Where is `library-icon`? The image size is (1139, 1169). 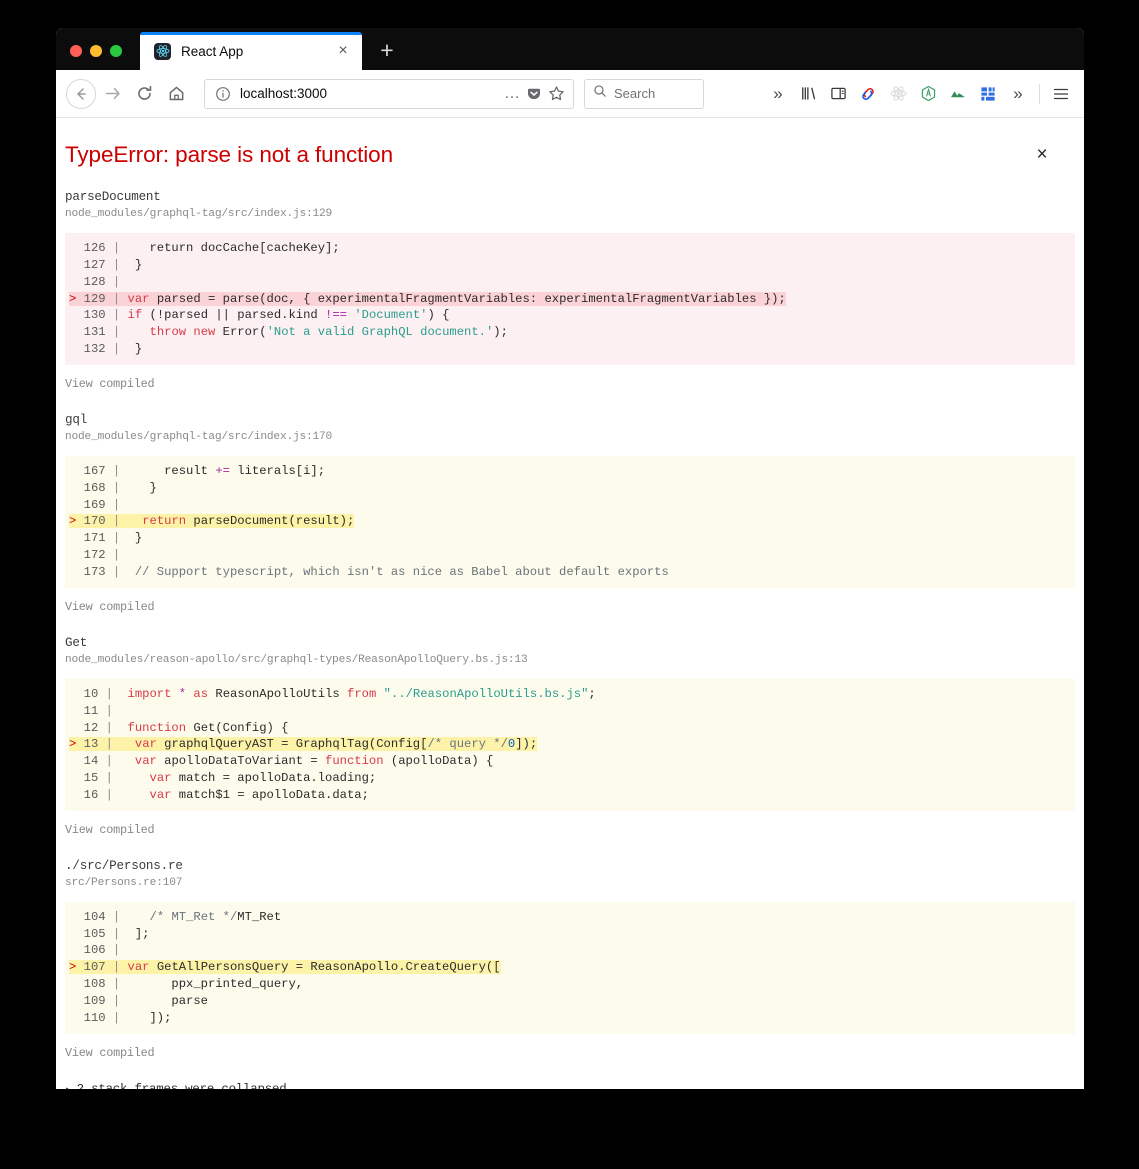 library-icon is located at coordinates (808, 94).